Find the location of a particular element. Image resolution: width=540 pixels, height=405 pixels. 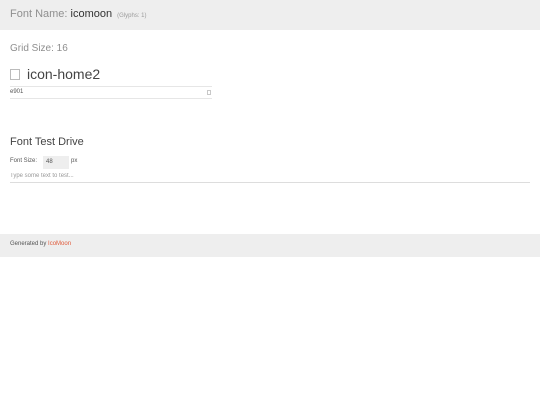

font-size-label: Font Size: is located at coordinates (24, 161).